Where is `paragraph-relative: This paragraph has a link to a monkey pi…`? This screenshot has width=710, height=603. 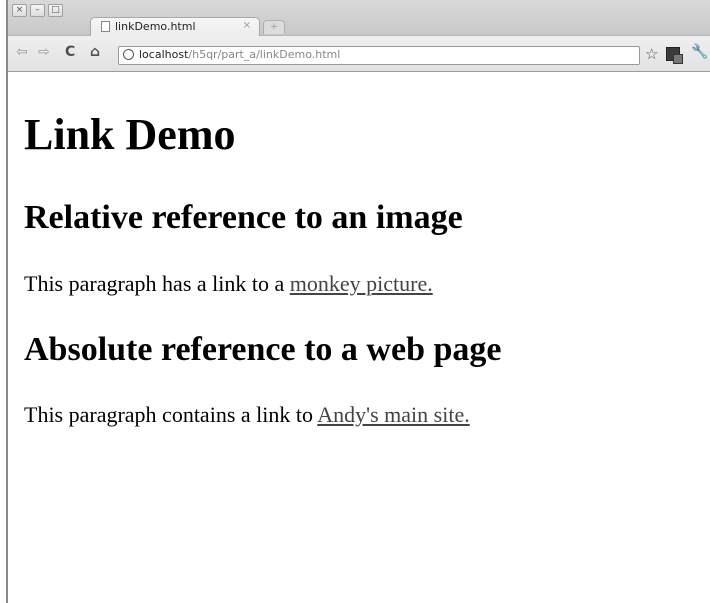 paragraph-relative: This paragraph has a link to a monkey pi… is located at coordinates (228, 284).